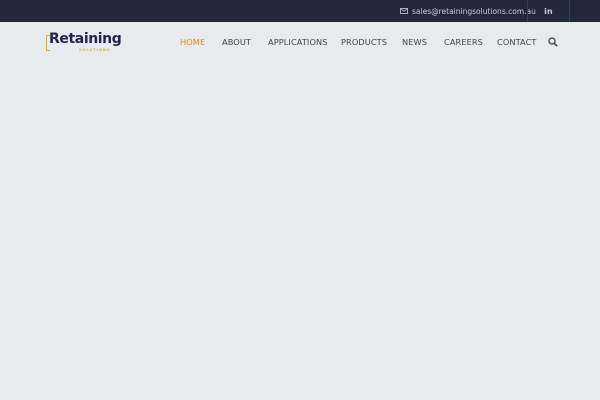 The height and width of the screenshot is (400, 600). I want to click on site-logo: Retaining SOLUTIONS, so click(84, 41).